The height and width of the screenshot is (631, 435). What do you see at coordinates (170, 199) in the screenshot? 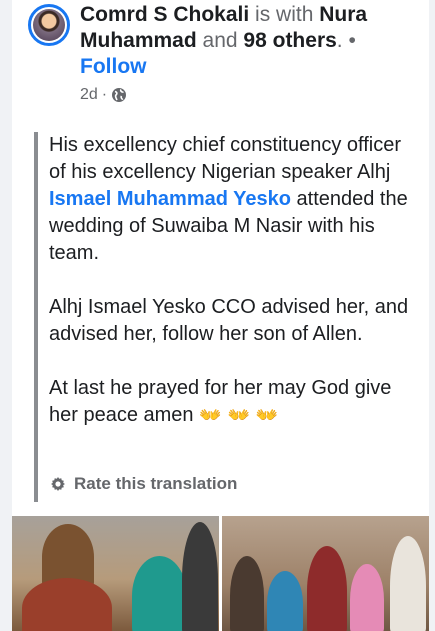
I see `mention-link: Ismael Muhammad Yesko` at bounding box center [170, 199].